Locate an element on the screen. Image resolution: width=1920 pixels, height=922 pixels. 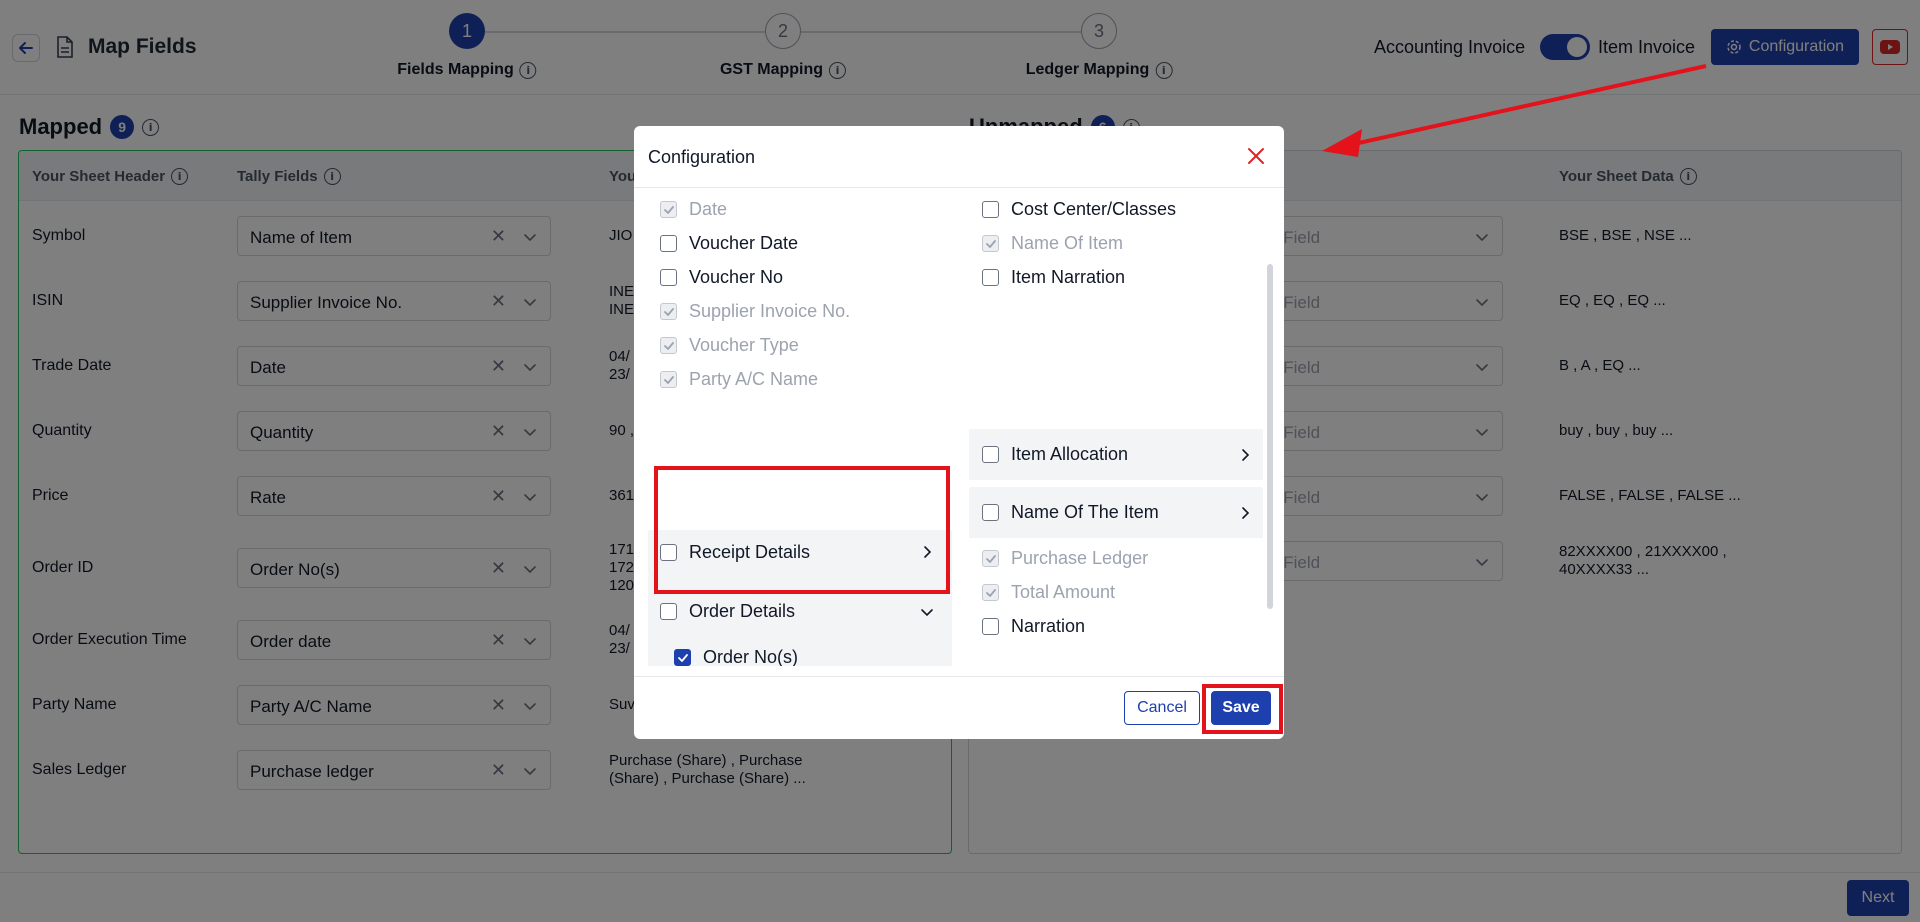
option-label: Voucher Type is located at coordinates (744, 345).